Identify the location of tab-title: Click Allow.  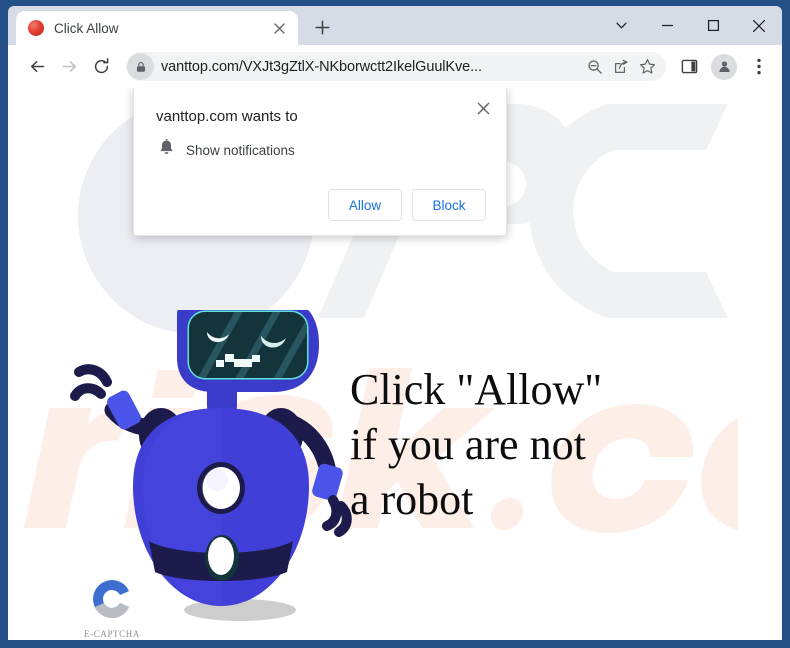
(86, 28).